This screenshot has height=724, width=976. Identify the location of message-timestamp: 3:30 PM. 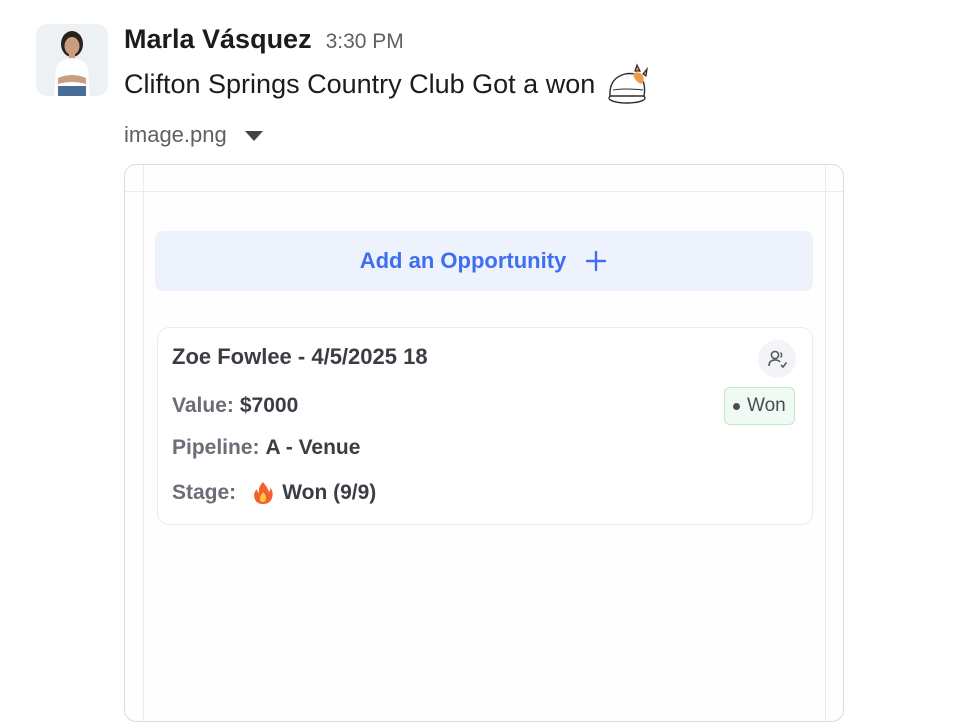
(365, 42).